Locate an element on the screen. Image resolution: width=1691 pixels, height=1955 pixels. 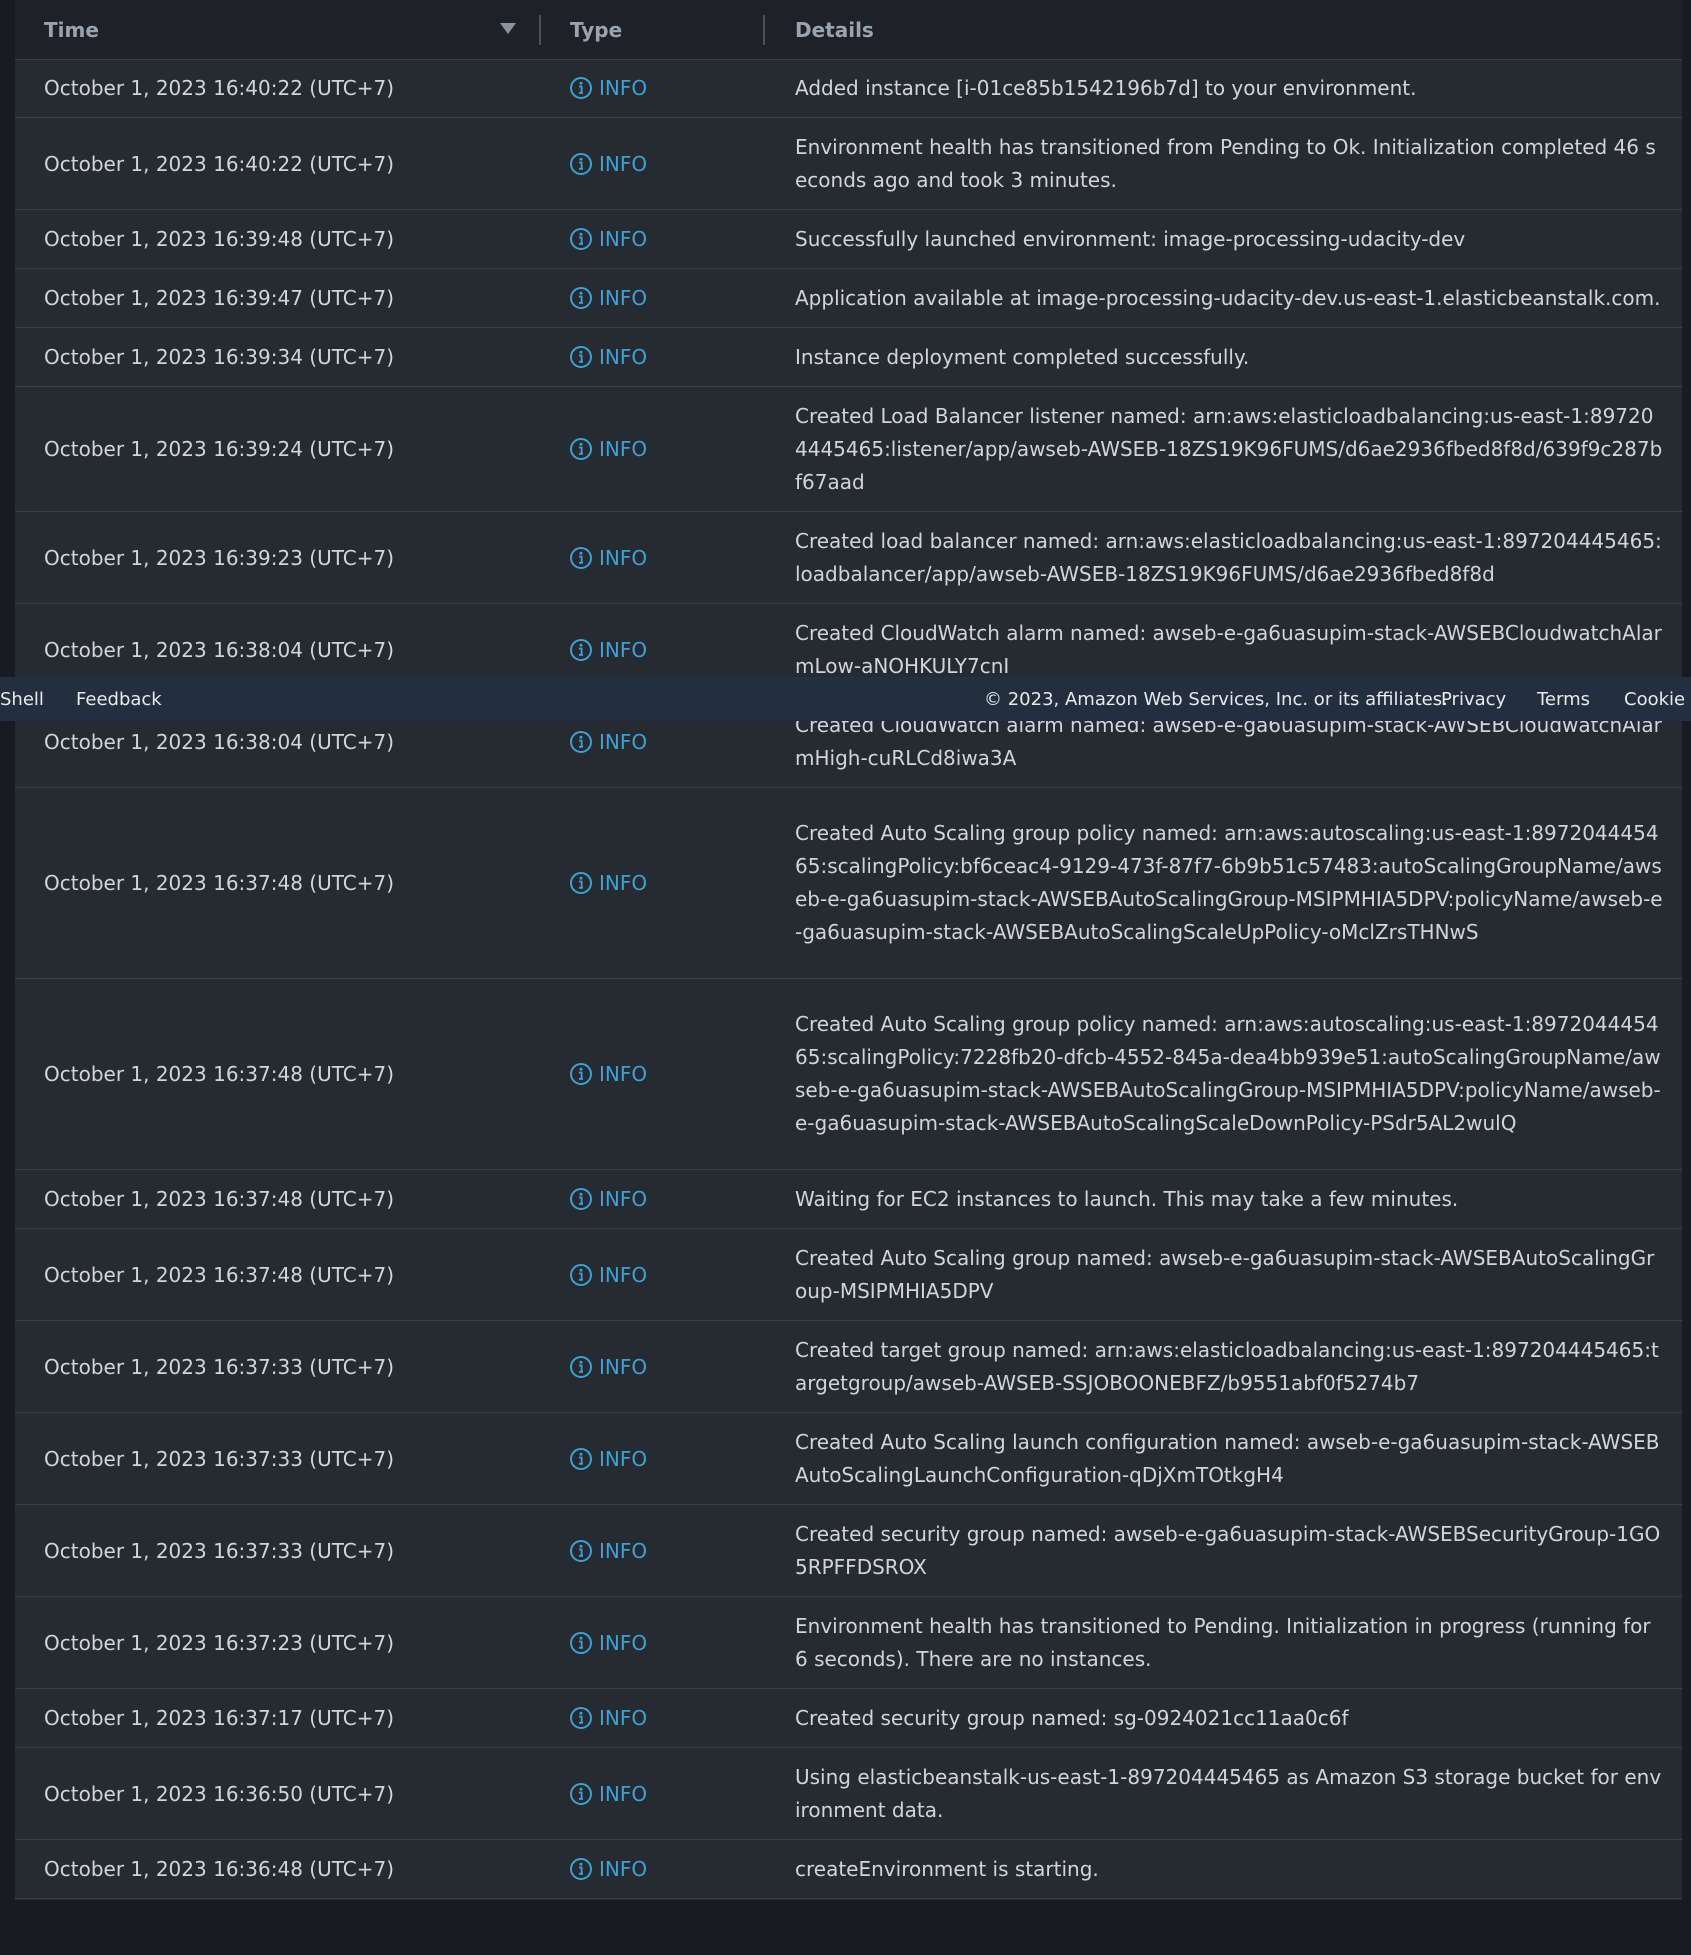
privacy-link: Privacy is located at coordinates (1473, 699).